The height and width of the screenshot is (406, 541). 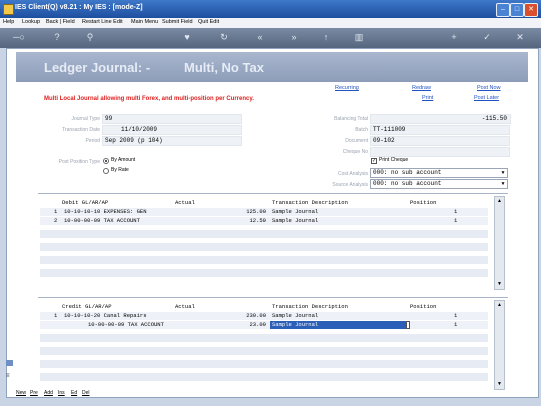 What do you see at coordinates (31, 22) in the screenshot?
I see `menu-lookup: Lookup` at bounding box center [31, 22].